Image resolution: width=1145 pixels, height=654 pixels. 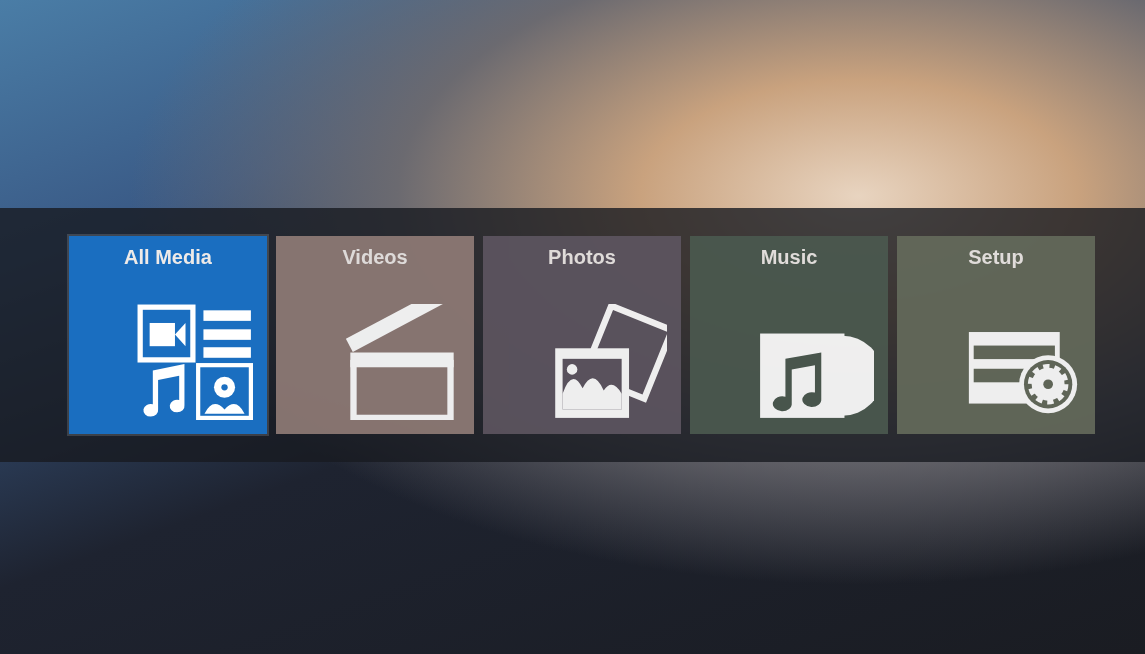 I want to click on menu-tile: Setup, so click(x=996, y=335).